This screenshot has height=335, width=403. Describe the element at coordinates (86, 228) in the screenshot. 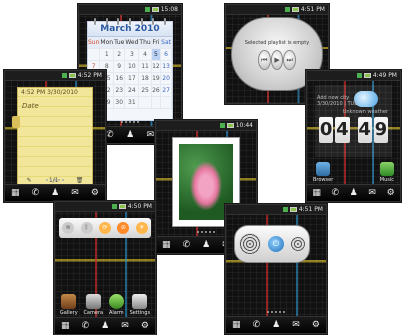

I see `bluetooth-toggle-icon: ᛒ` at that location.